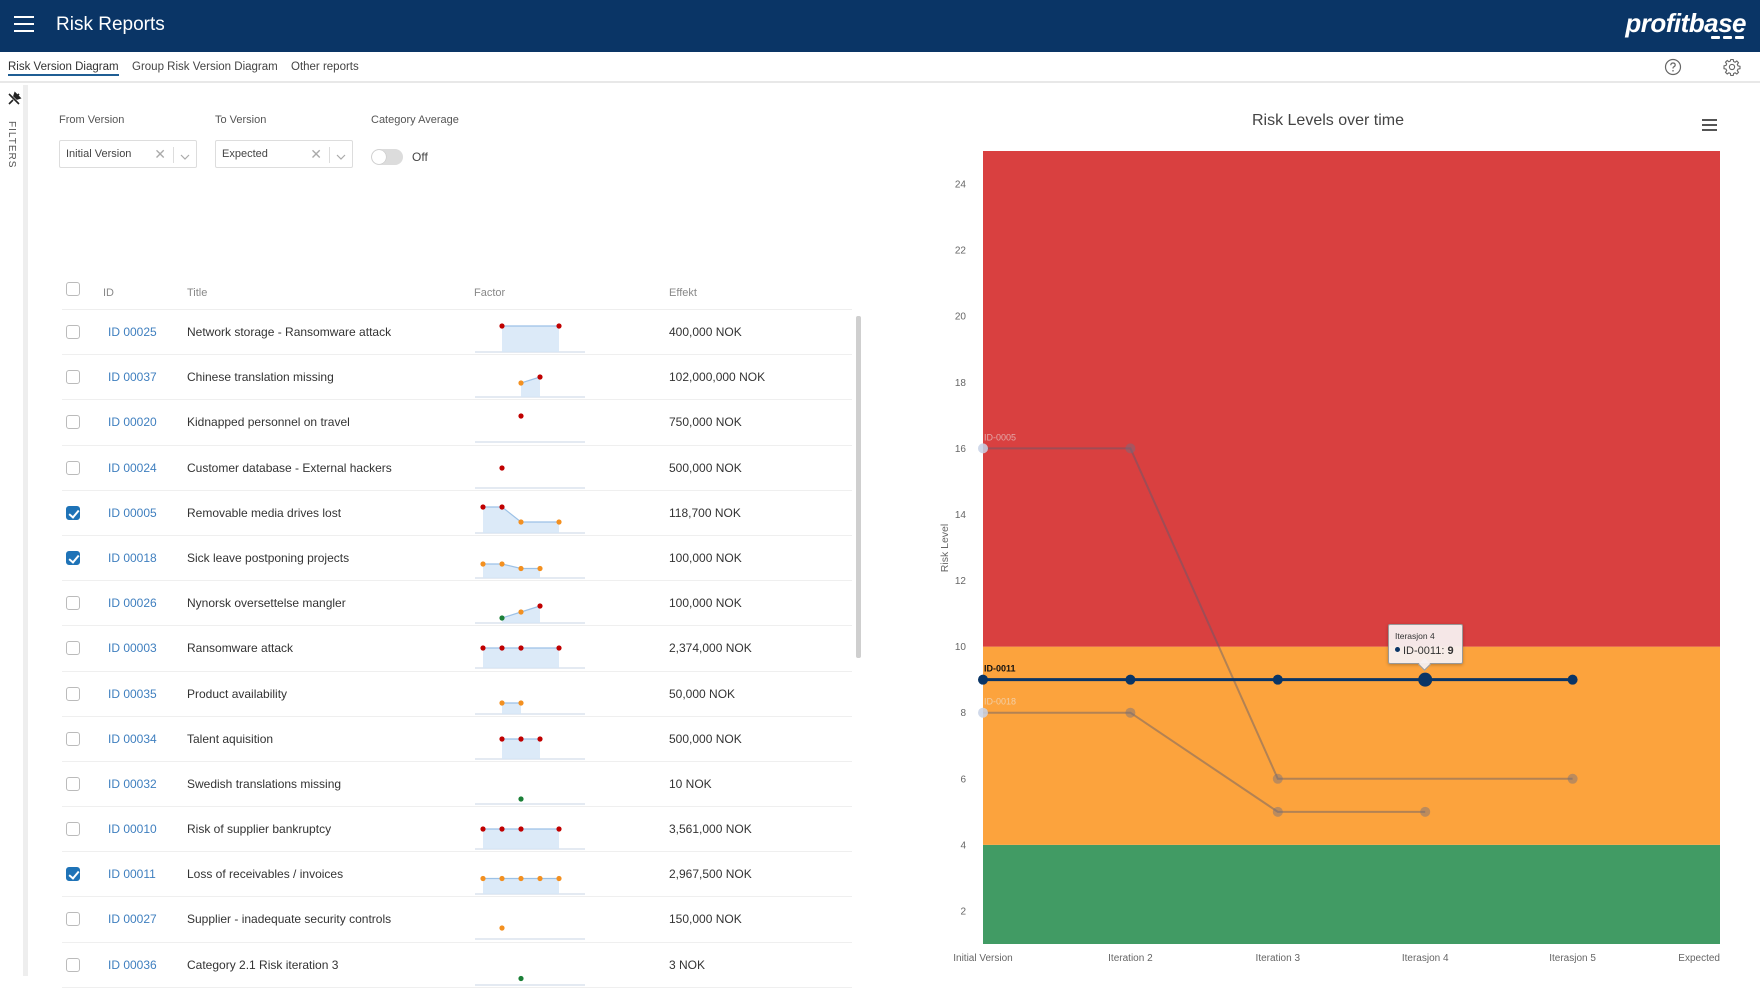  Describe the element at coordinates (132, 919) in the screenshot. I see `risk-id-link: ID 00027` at that location.